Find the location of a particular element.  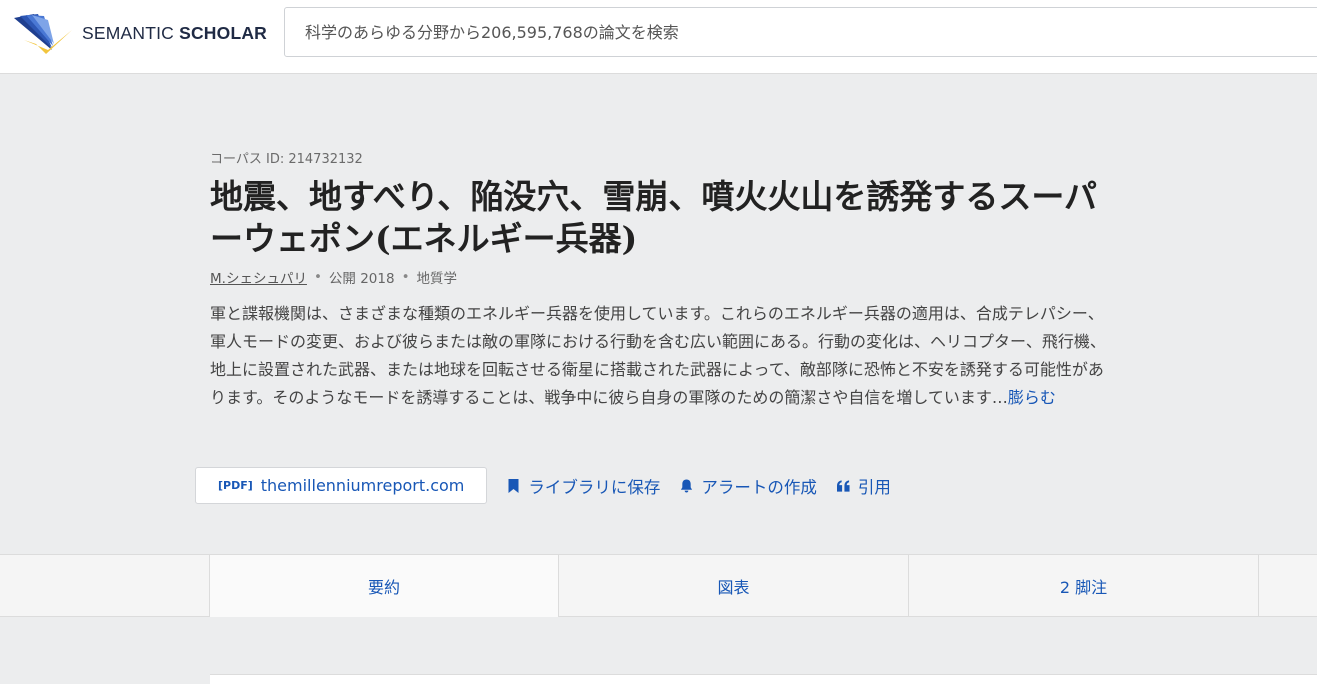

pdf-link-button: [PDF] themillenniumreport.com is located at coordinates (341, 485).